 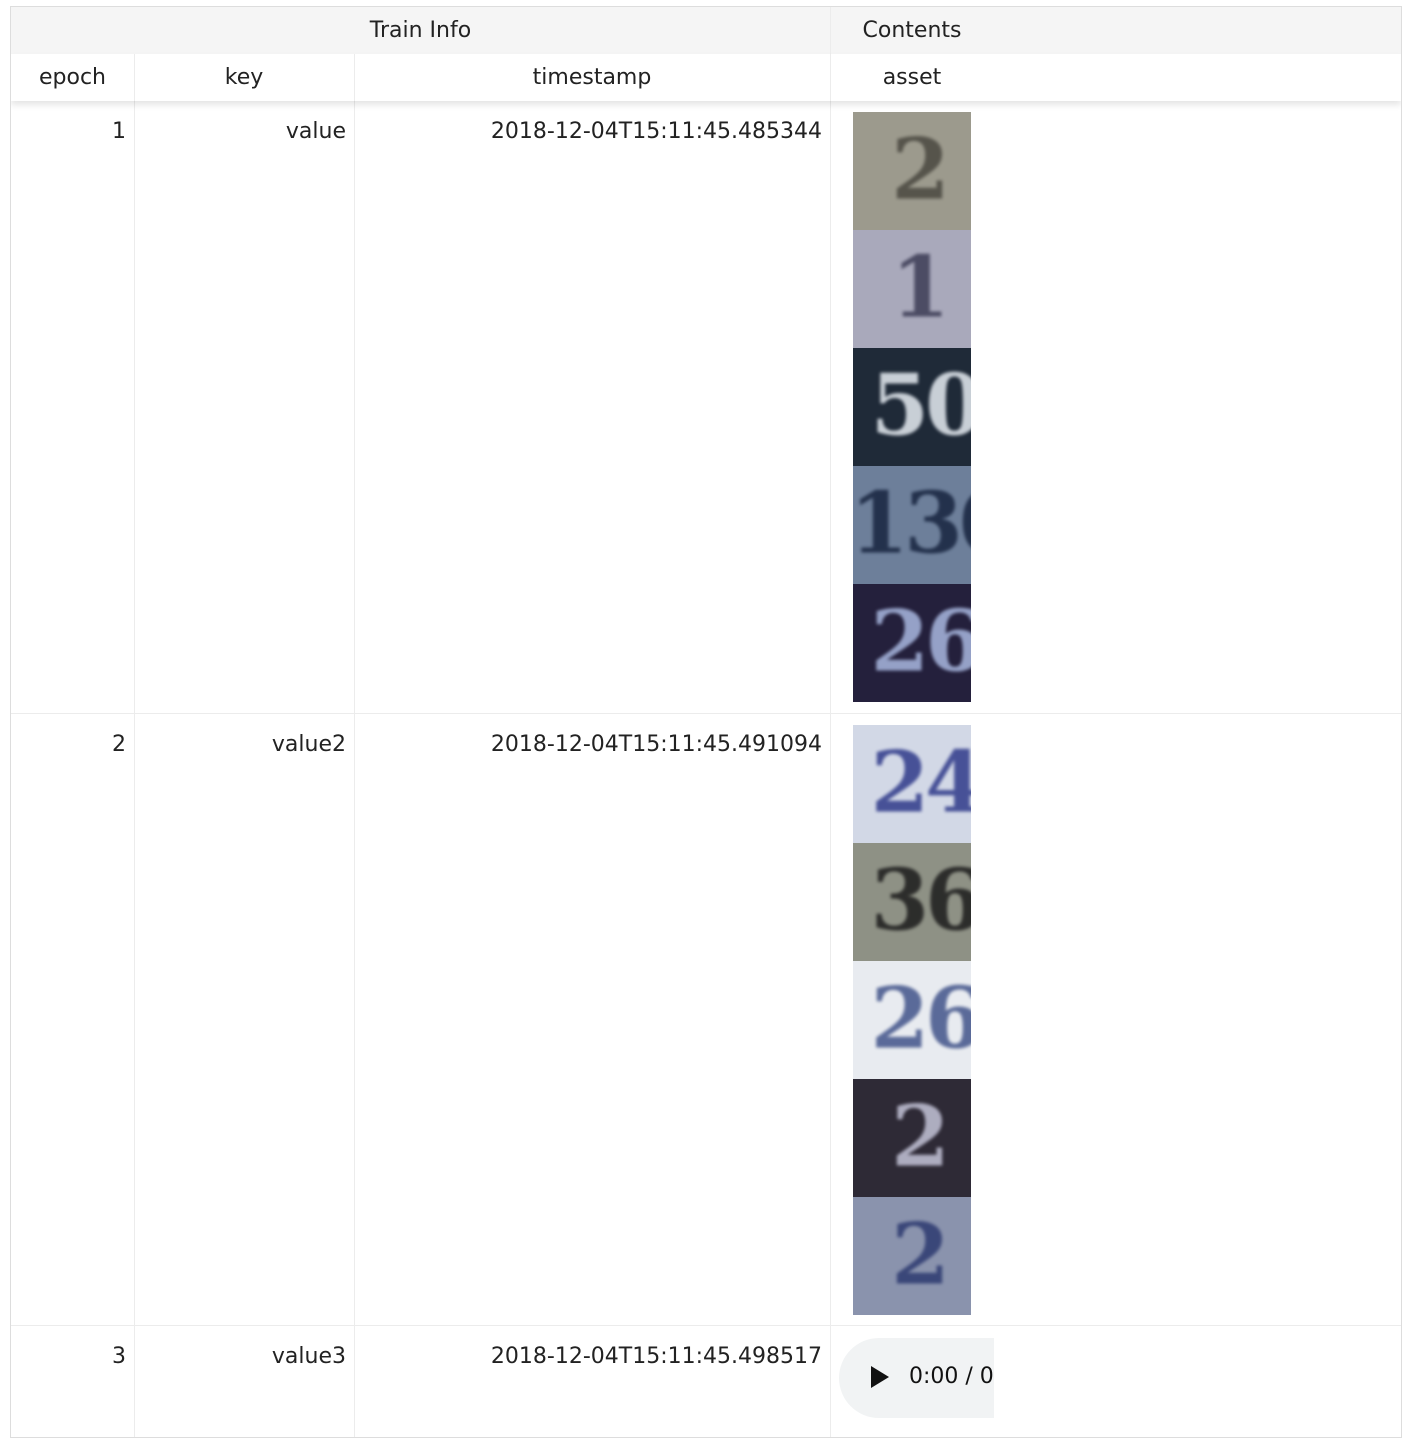 I want to click on digit-image: 50, so click(x=912, y=407).